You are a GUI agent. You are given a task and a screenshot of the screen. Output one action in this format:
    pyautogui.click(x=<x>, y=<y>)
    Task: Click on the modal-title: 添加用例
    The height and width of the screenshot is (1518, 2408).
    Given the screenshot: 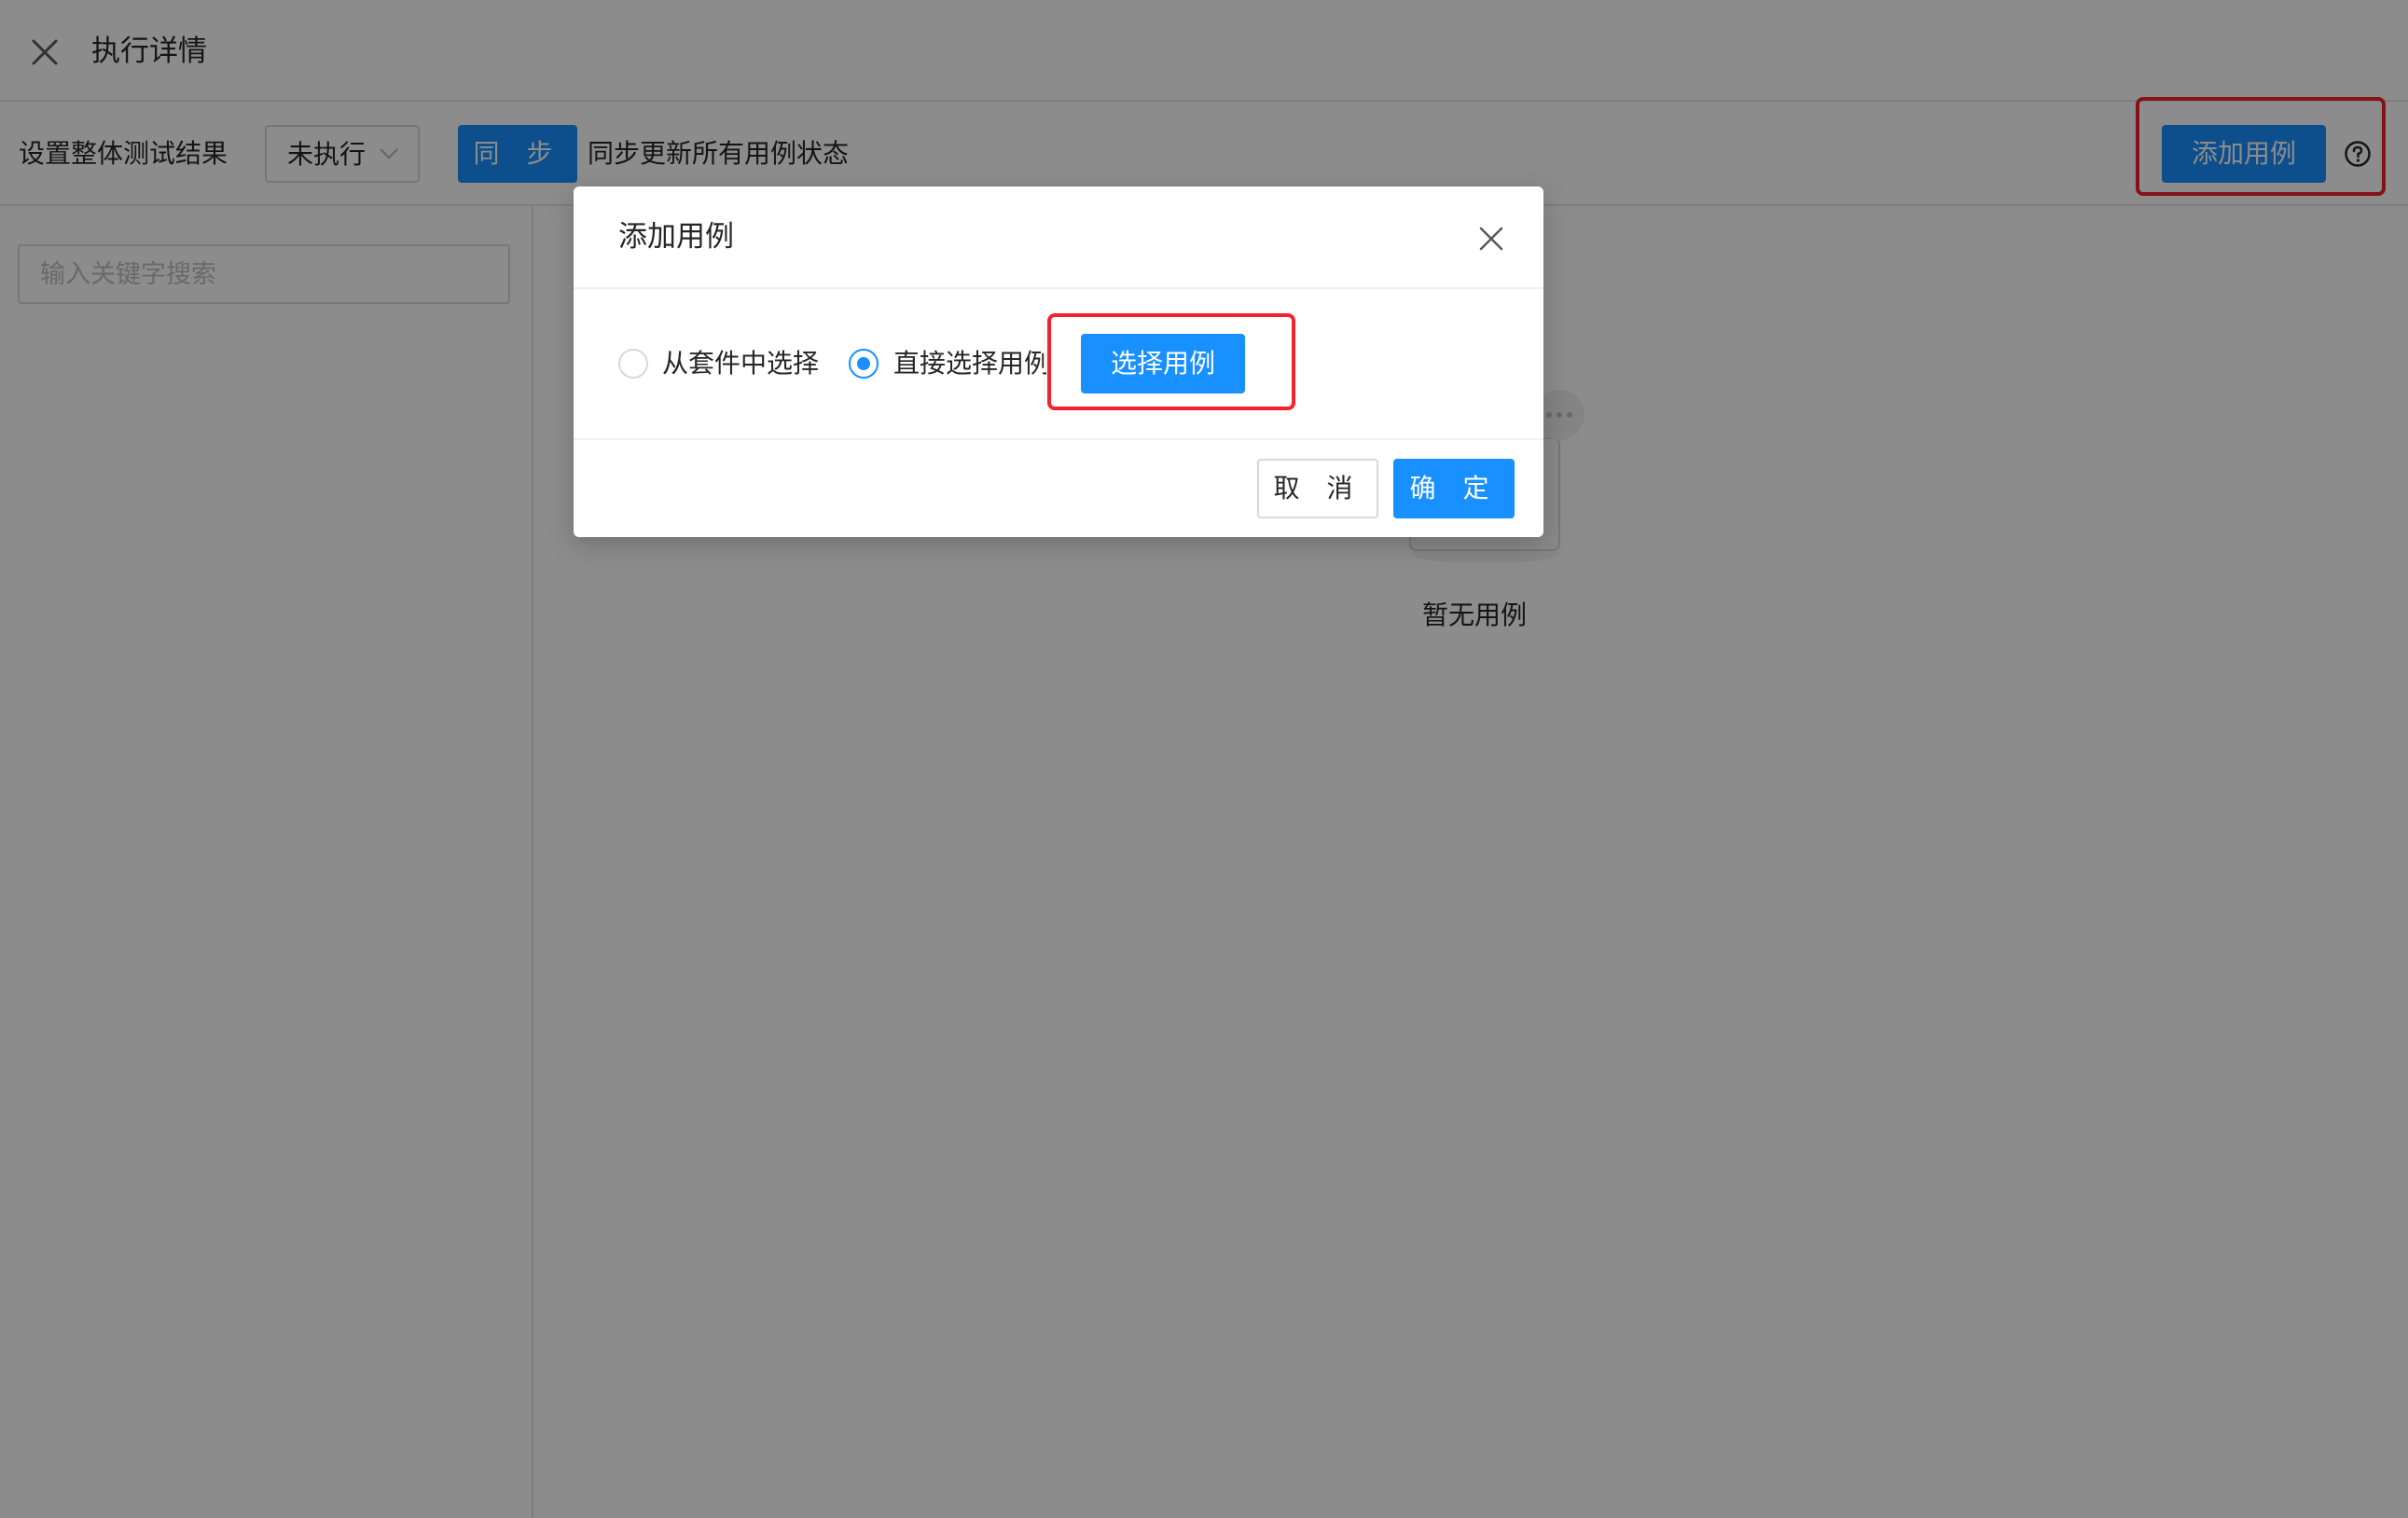 What is the action you would take?
    pyautogui.click(x=676, y=237)
    